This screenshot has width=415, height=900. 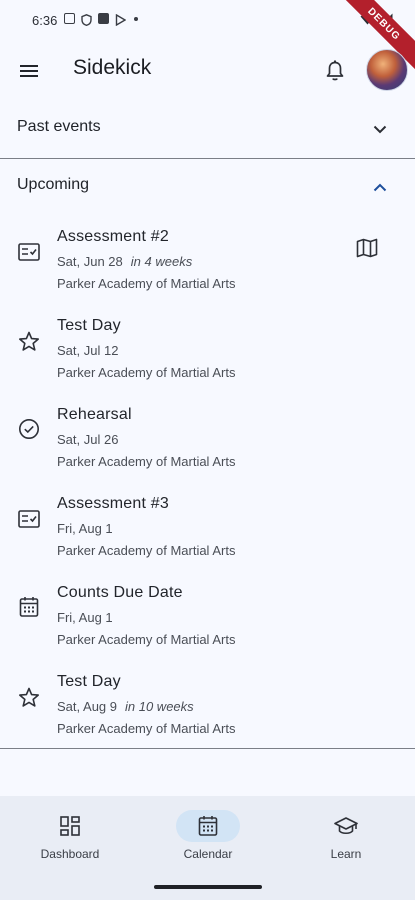 What do you see at coordinates (207, 129) in the screenshot?
I see `past-events-header: Past events` at bounding box center [207, 129].